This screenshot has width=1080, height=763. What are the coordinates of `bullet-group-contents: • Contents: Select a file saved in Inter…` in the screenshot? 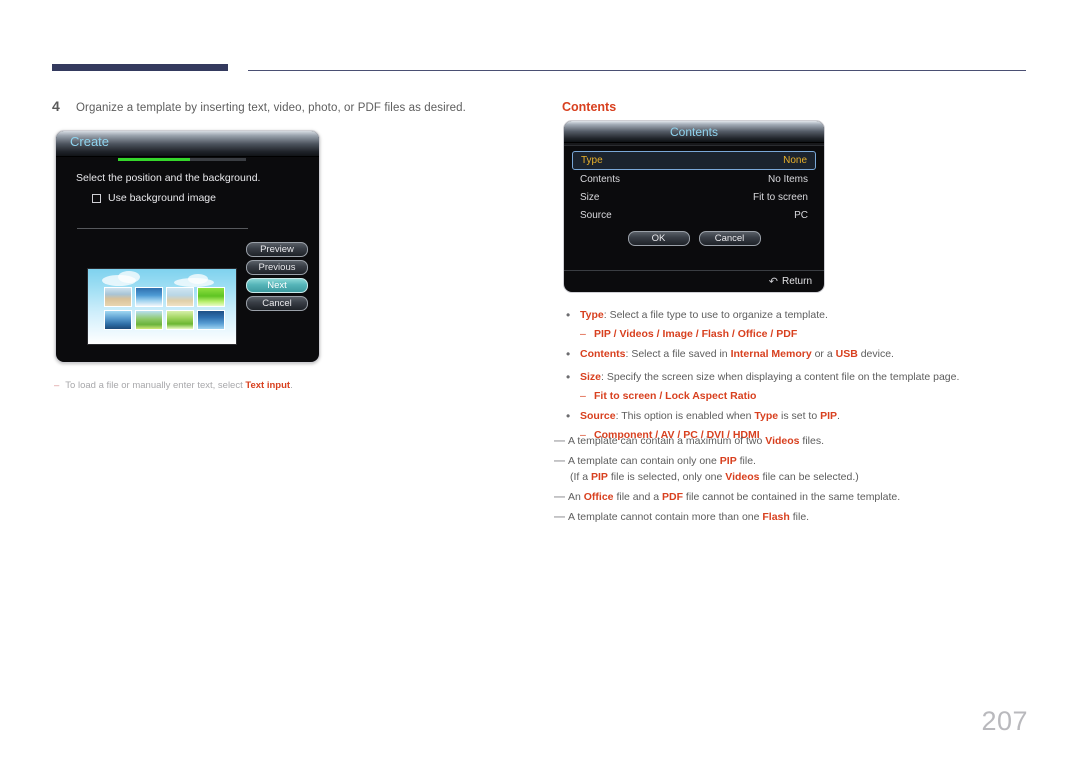 It's located at (801, 354).